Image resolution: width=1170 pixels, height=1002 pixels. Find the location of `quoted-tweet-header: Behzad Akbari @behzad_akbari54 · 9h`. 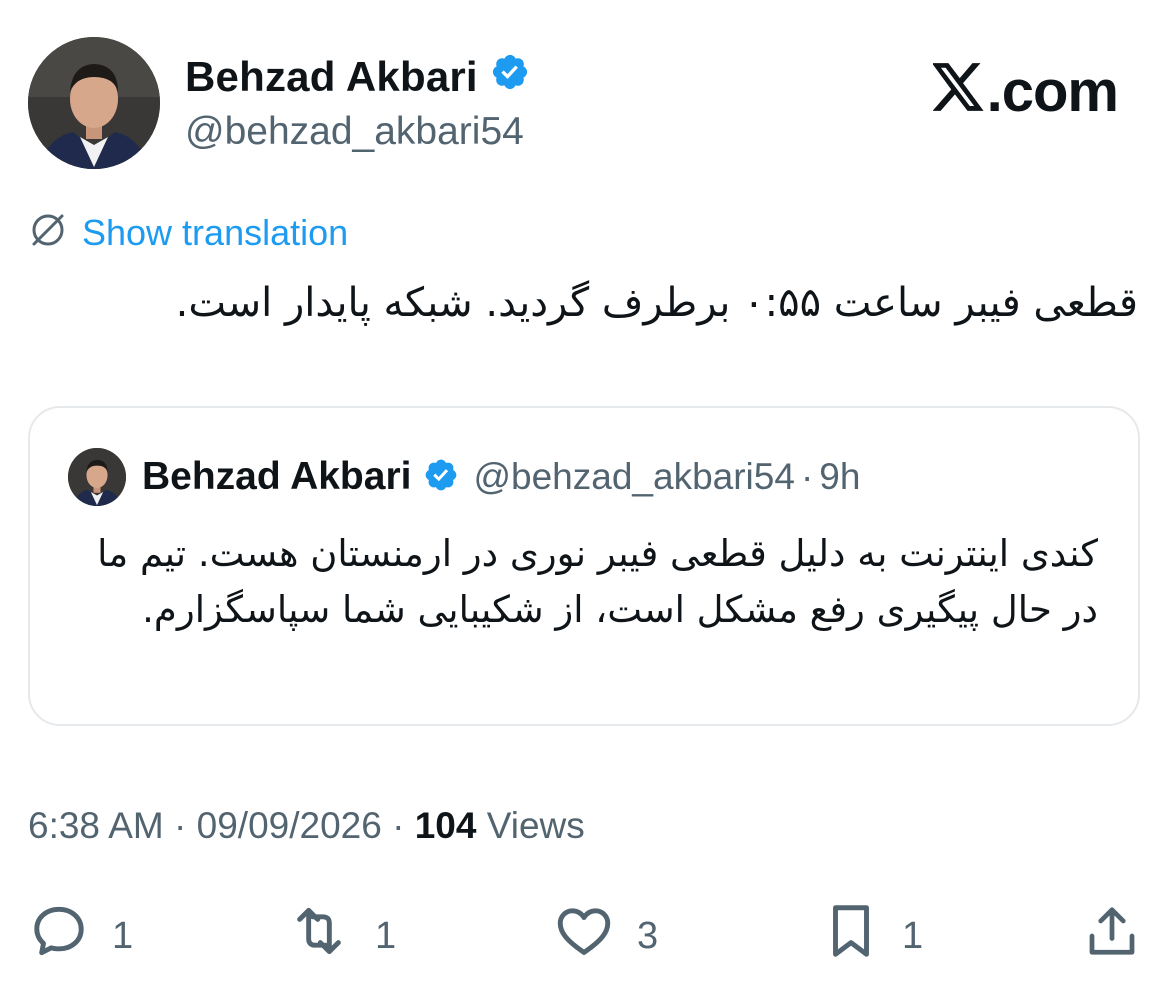

quoted-tweet-header: Behzad Akbari @behzad_akbari54 · 9h is located at coordinates (464, 477).